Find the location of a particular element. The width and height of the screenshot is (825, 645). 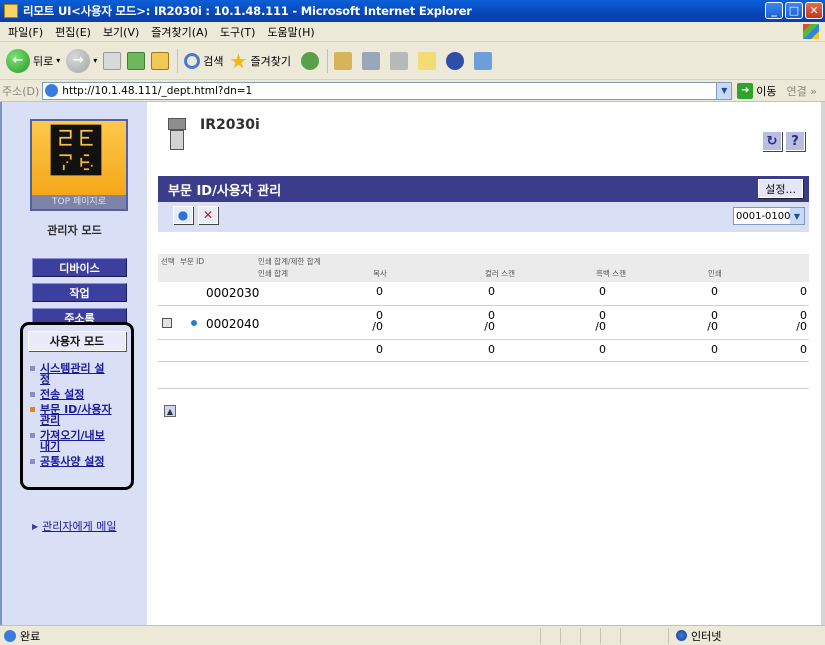

nav-device: 디바이스 is located at coordinates (79, 267).